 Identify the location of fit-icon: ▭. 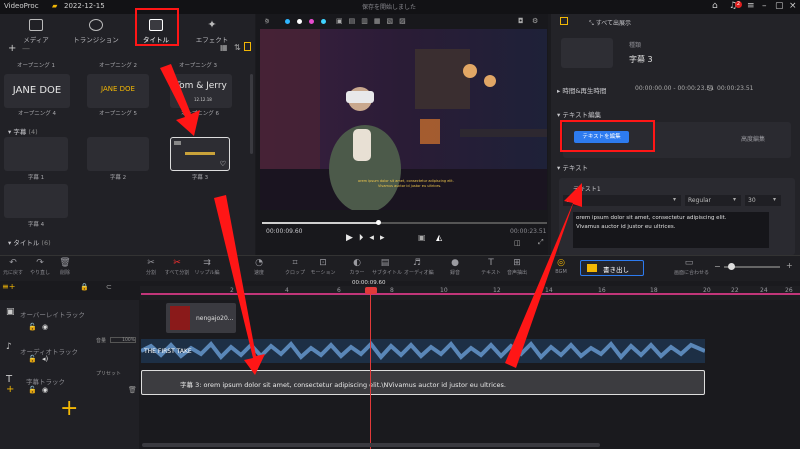
(689, 263).